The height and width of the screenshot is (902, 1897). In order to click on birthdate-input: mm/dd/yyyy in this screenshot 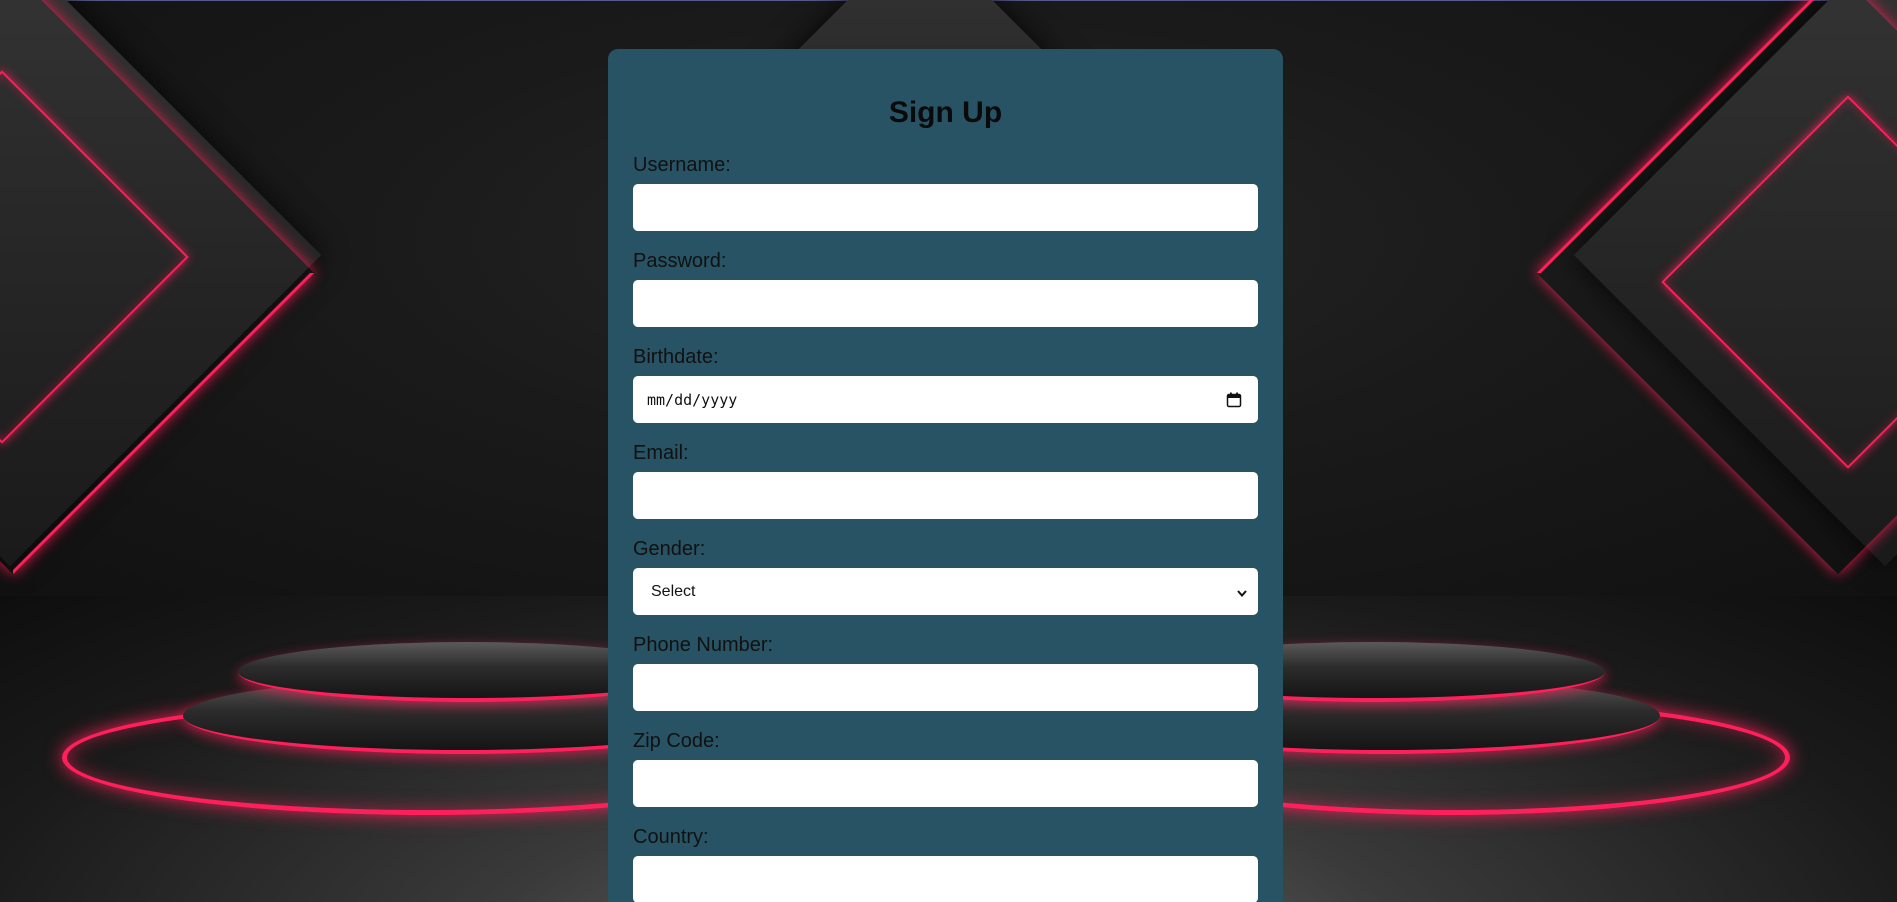, I will do `click(945, 399)`.